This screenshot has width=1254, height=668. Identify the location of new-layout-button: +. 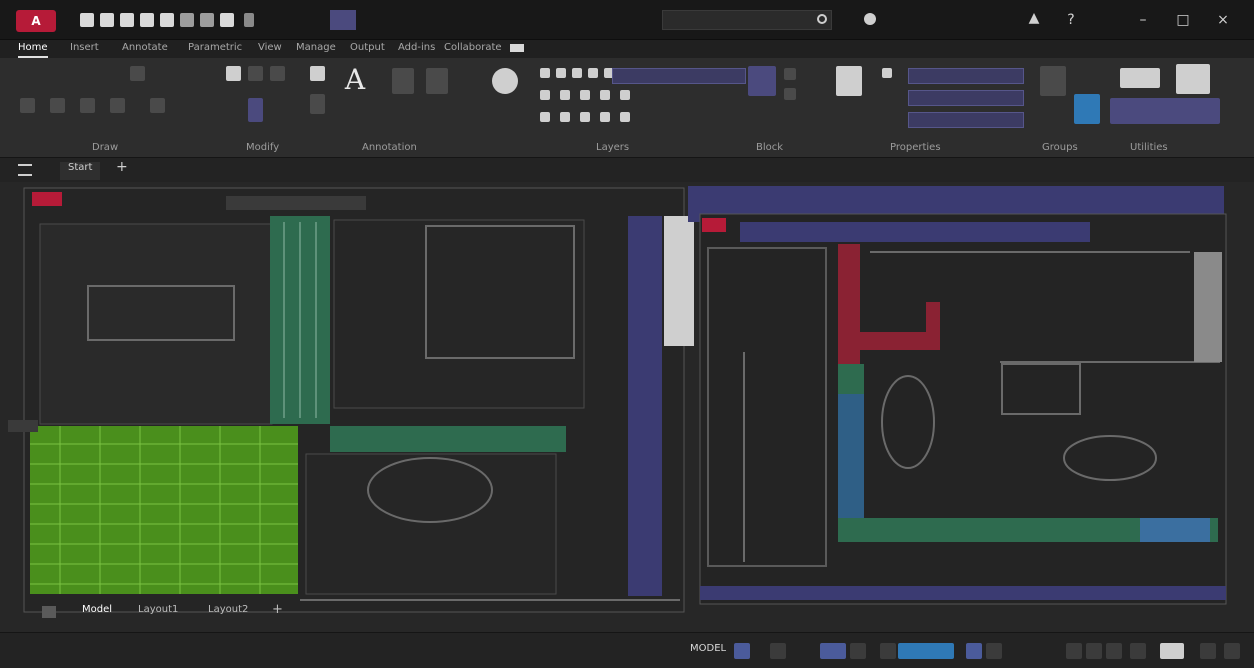
(277, 610).